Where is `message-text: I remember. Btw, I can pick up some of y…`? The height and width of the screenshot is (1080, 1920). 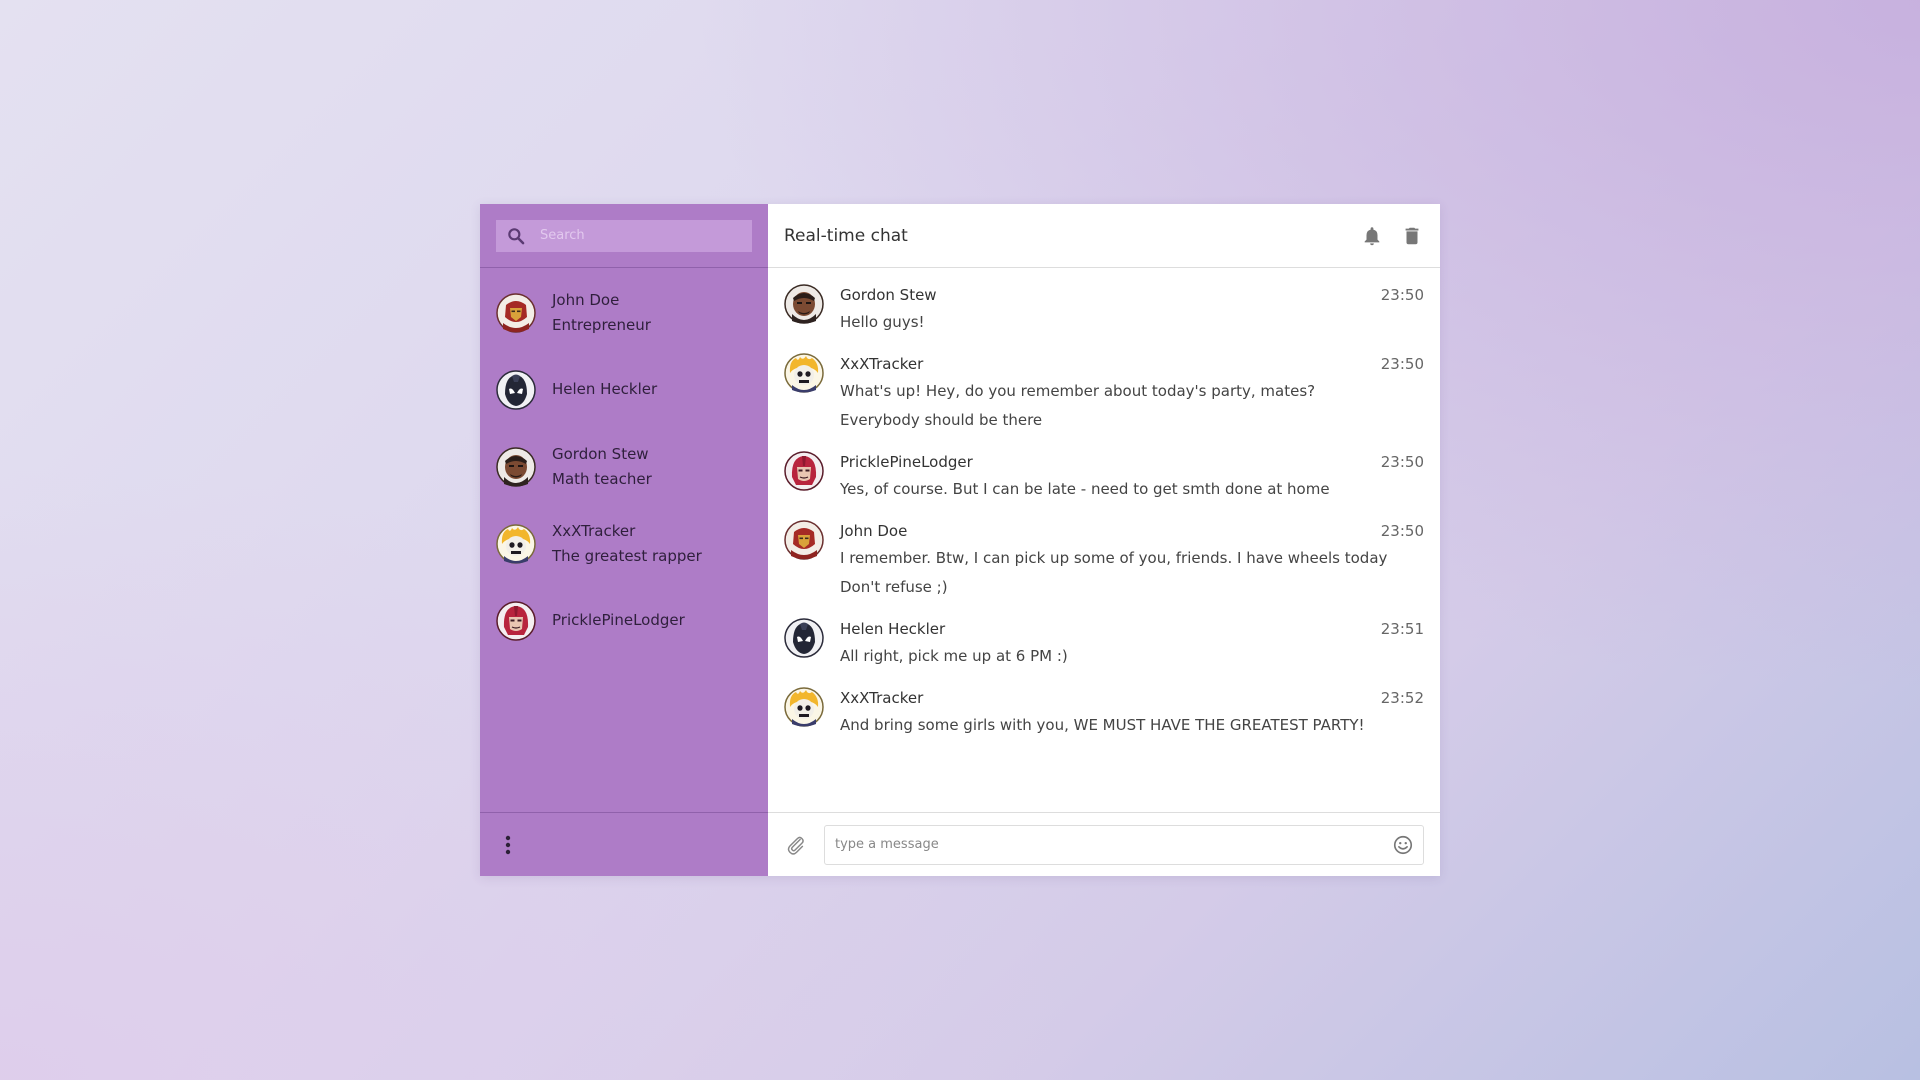 message-text: I remember. Btw, I can pick up some of y… is located at coordinates (1114, 558).